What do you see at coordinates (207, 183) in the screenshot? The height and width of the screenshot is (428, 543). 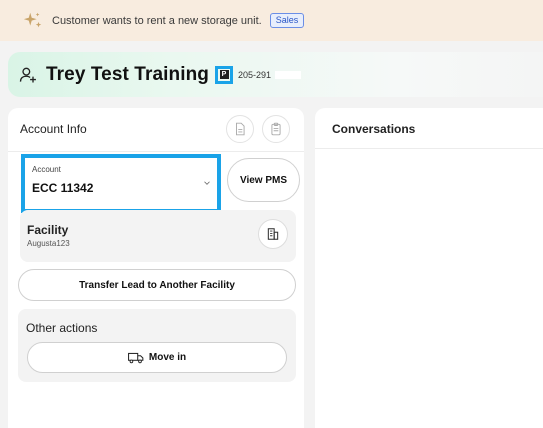 I see `chevron-down-icon` at bounding box center [207, 183].